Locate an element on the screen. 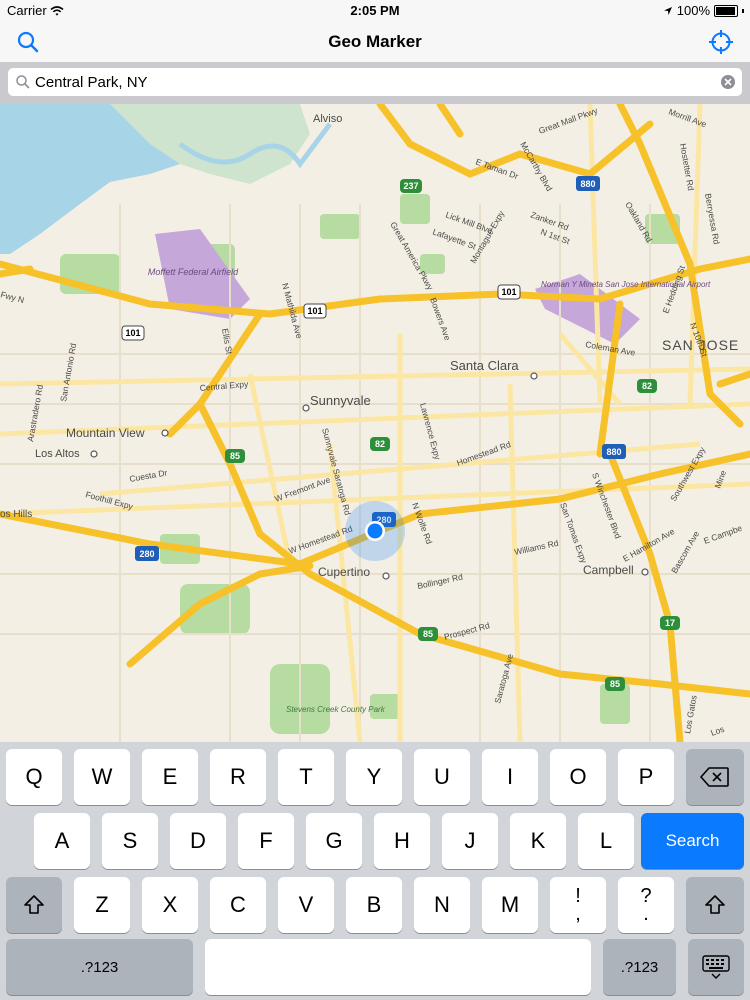 The height and width of the screenshot is (1000, 750). key-b: B is located at coordinates (374, 905).